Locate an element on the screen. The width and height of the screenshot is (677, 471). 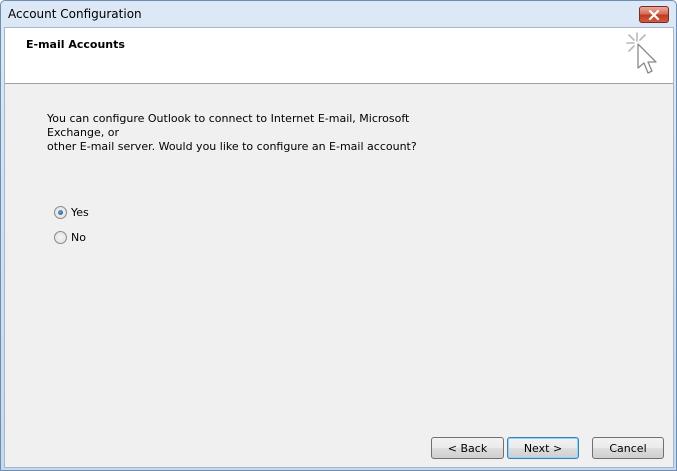
window-title: Account Configuration is located at coordinates (75, 14).